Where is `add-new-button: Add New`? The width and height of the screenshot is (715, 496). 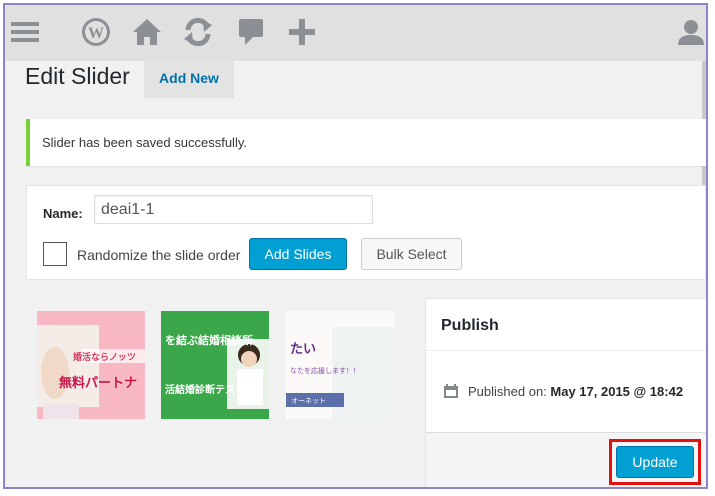
add-new-button: Add New is located at coordinates (189, 79).